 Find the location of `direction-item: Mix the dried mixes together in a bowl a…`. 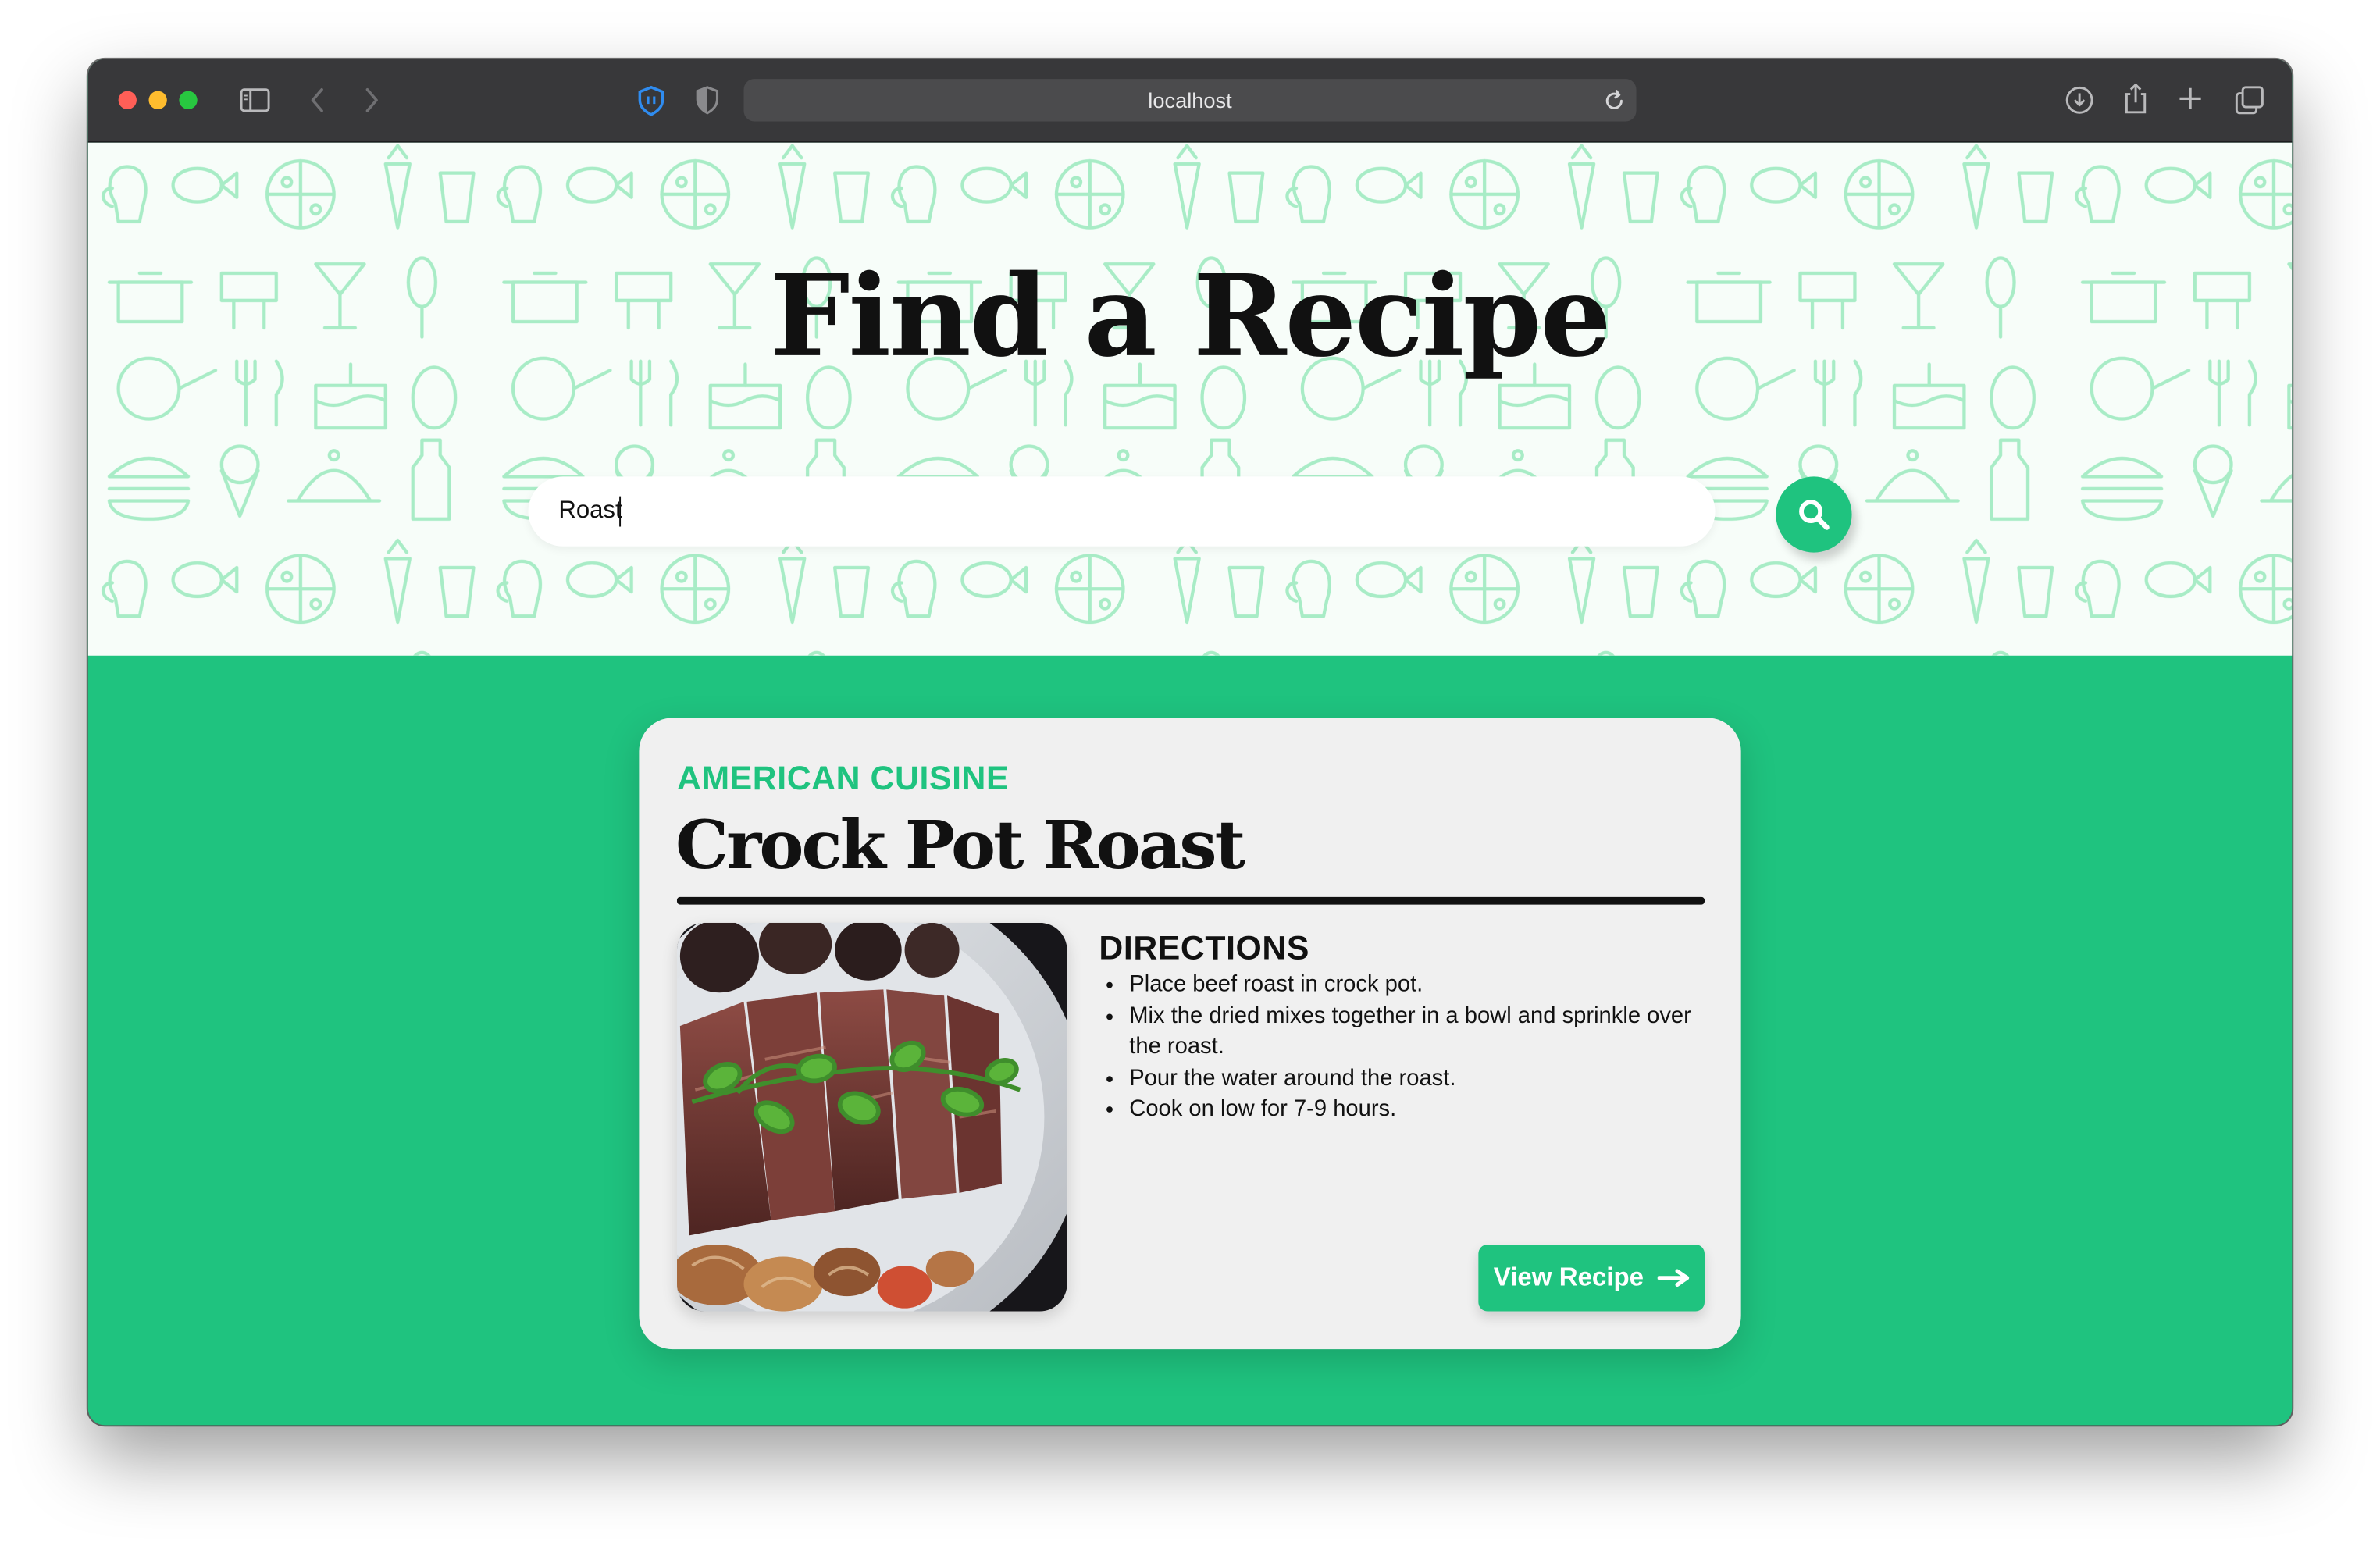

direction-item: Mix the dried mixes together in a bowl a… is located at coordinates (1425, 1032).